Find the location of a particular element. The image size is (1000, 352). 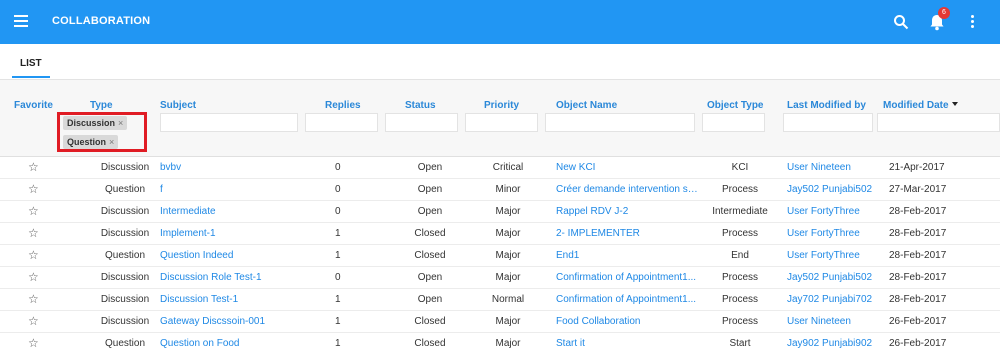

cell-subject: Question on Food is located at coordinates (230, 343).